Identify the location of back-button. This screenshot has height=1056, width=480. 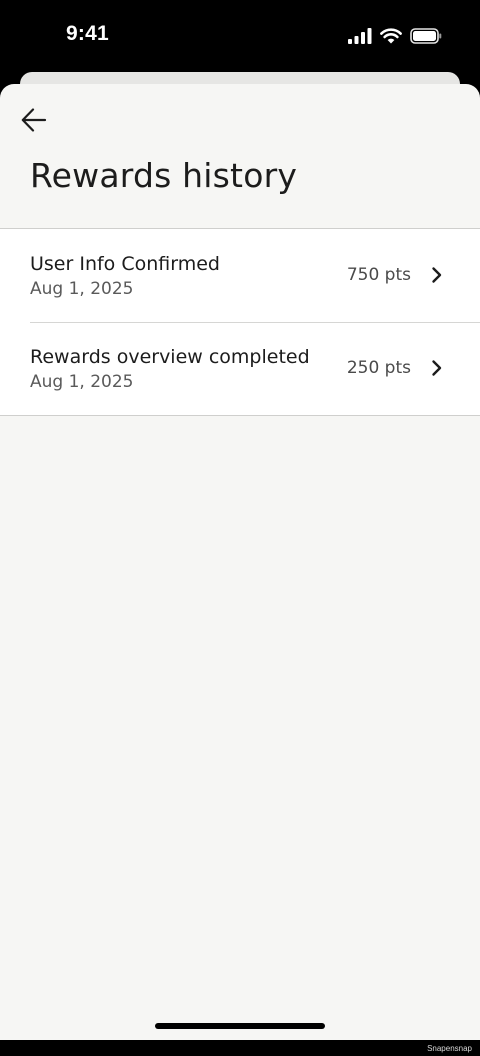
(34, 120).